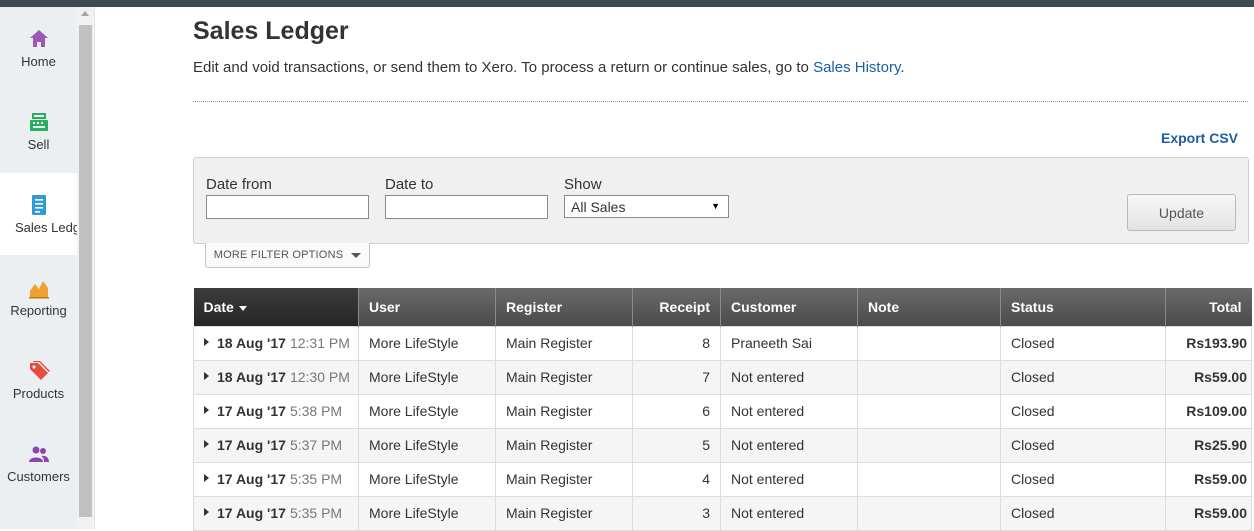 This screenshot has width=1254, height=531. I want to click on cell-total: Rs109.00, so click(1208, 411).